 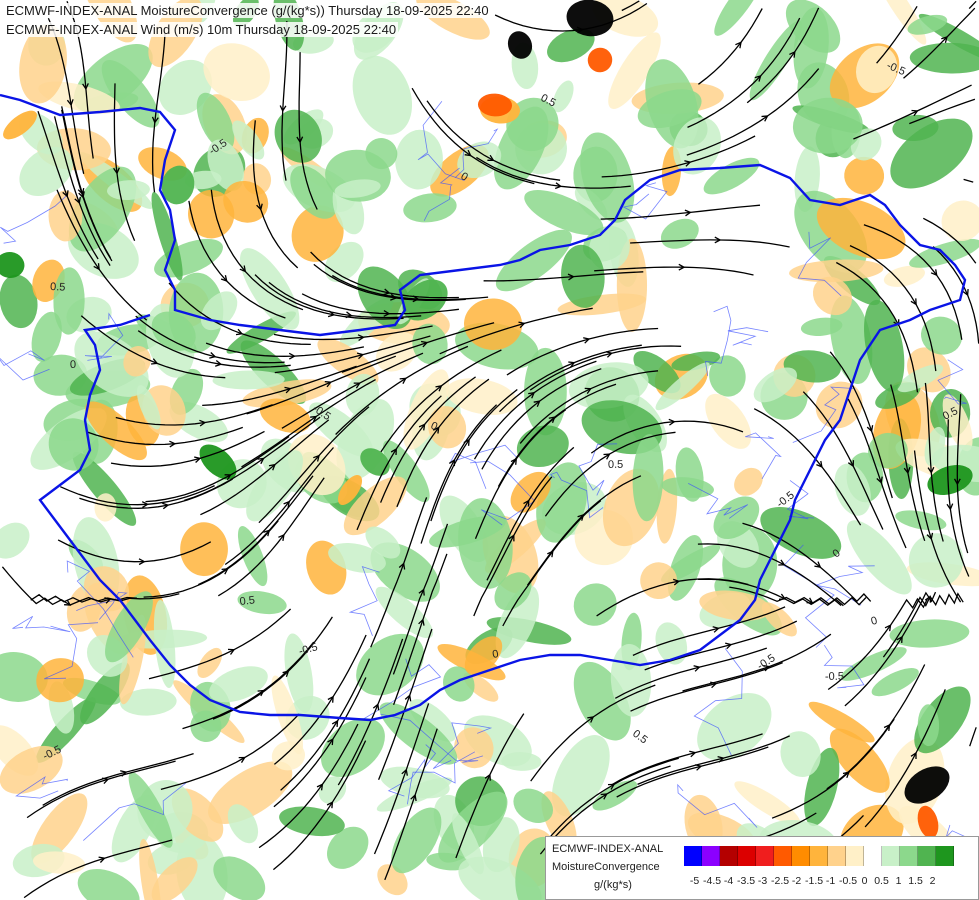 I want to click on legend-tick: -1.5, so click(x=814, y=881).